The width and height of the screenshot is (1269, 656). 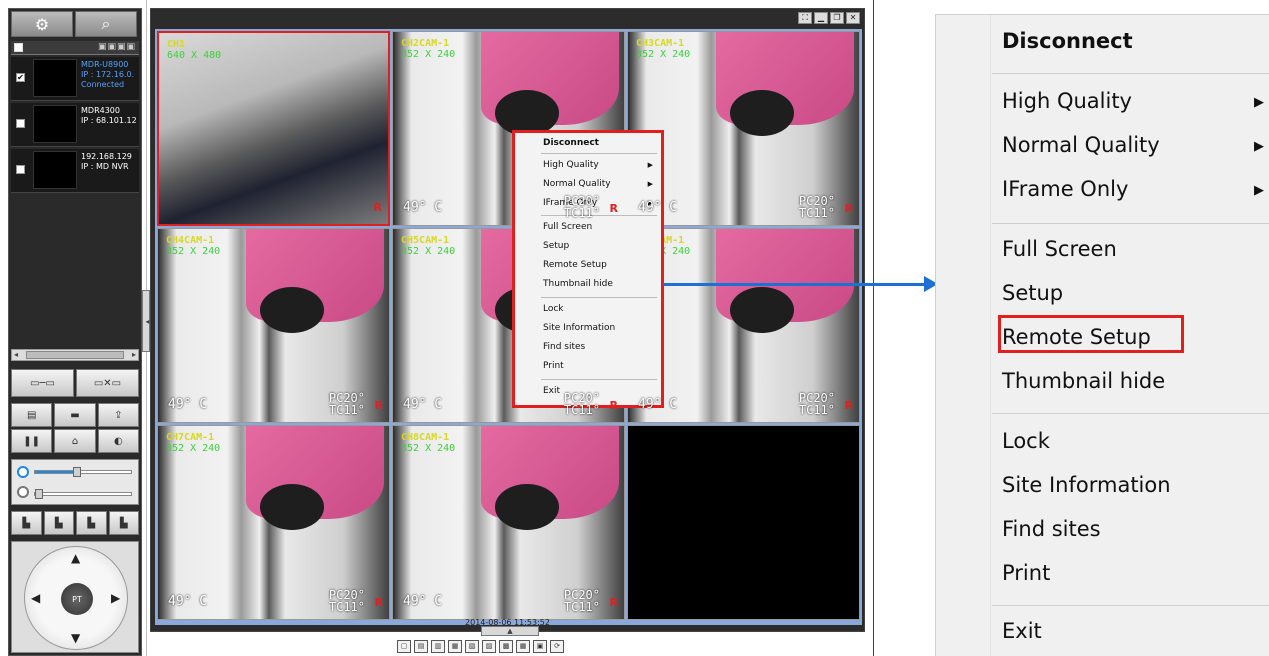 What do you see at coordinates (134, 354) in the screenshot?
I see `scroll-right-icon: ▸` at bounding box center [134, 354].